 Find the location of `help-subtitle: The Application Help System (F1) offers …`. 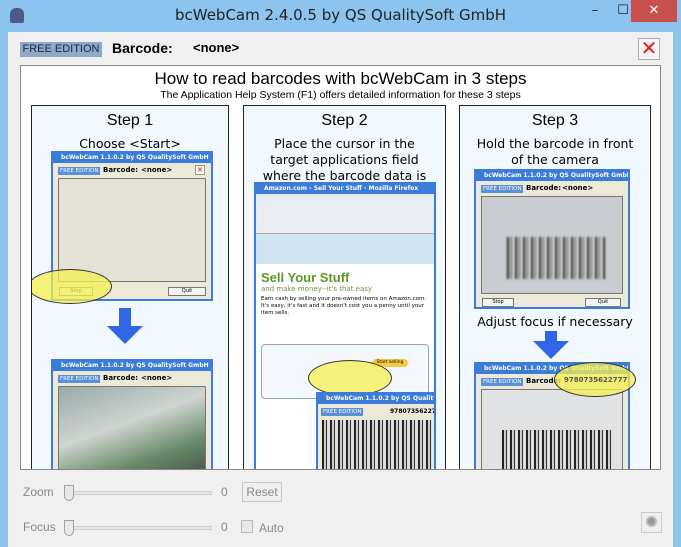

help-subtitle: The Application Help System (F1) offers … is located at coordinates (340, 95).